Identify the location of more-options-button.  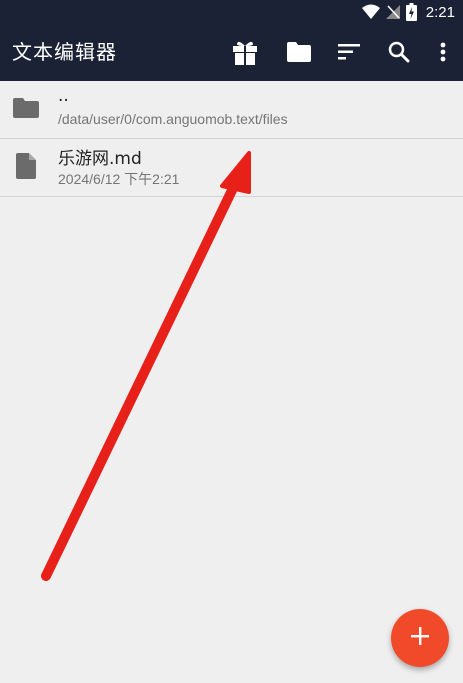
(443, 52).